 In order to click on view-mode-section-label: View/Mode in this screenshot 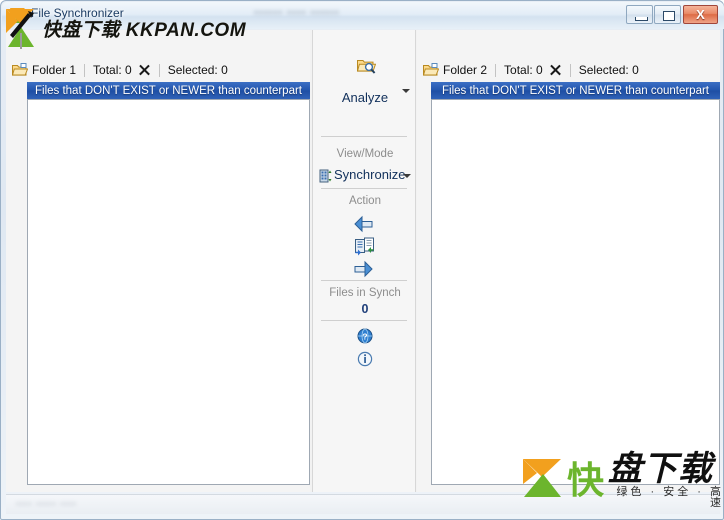, I will do `click(365, 154)`.